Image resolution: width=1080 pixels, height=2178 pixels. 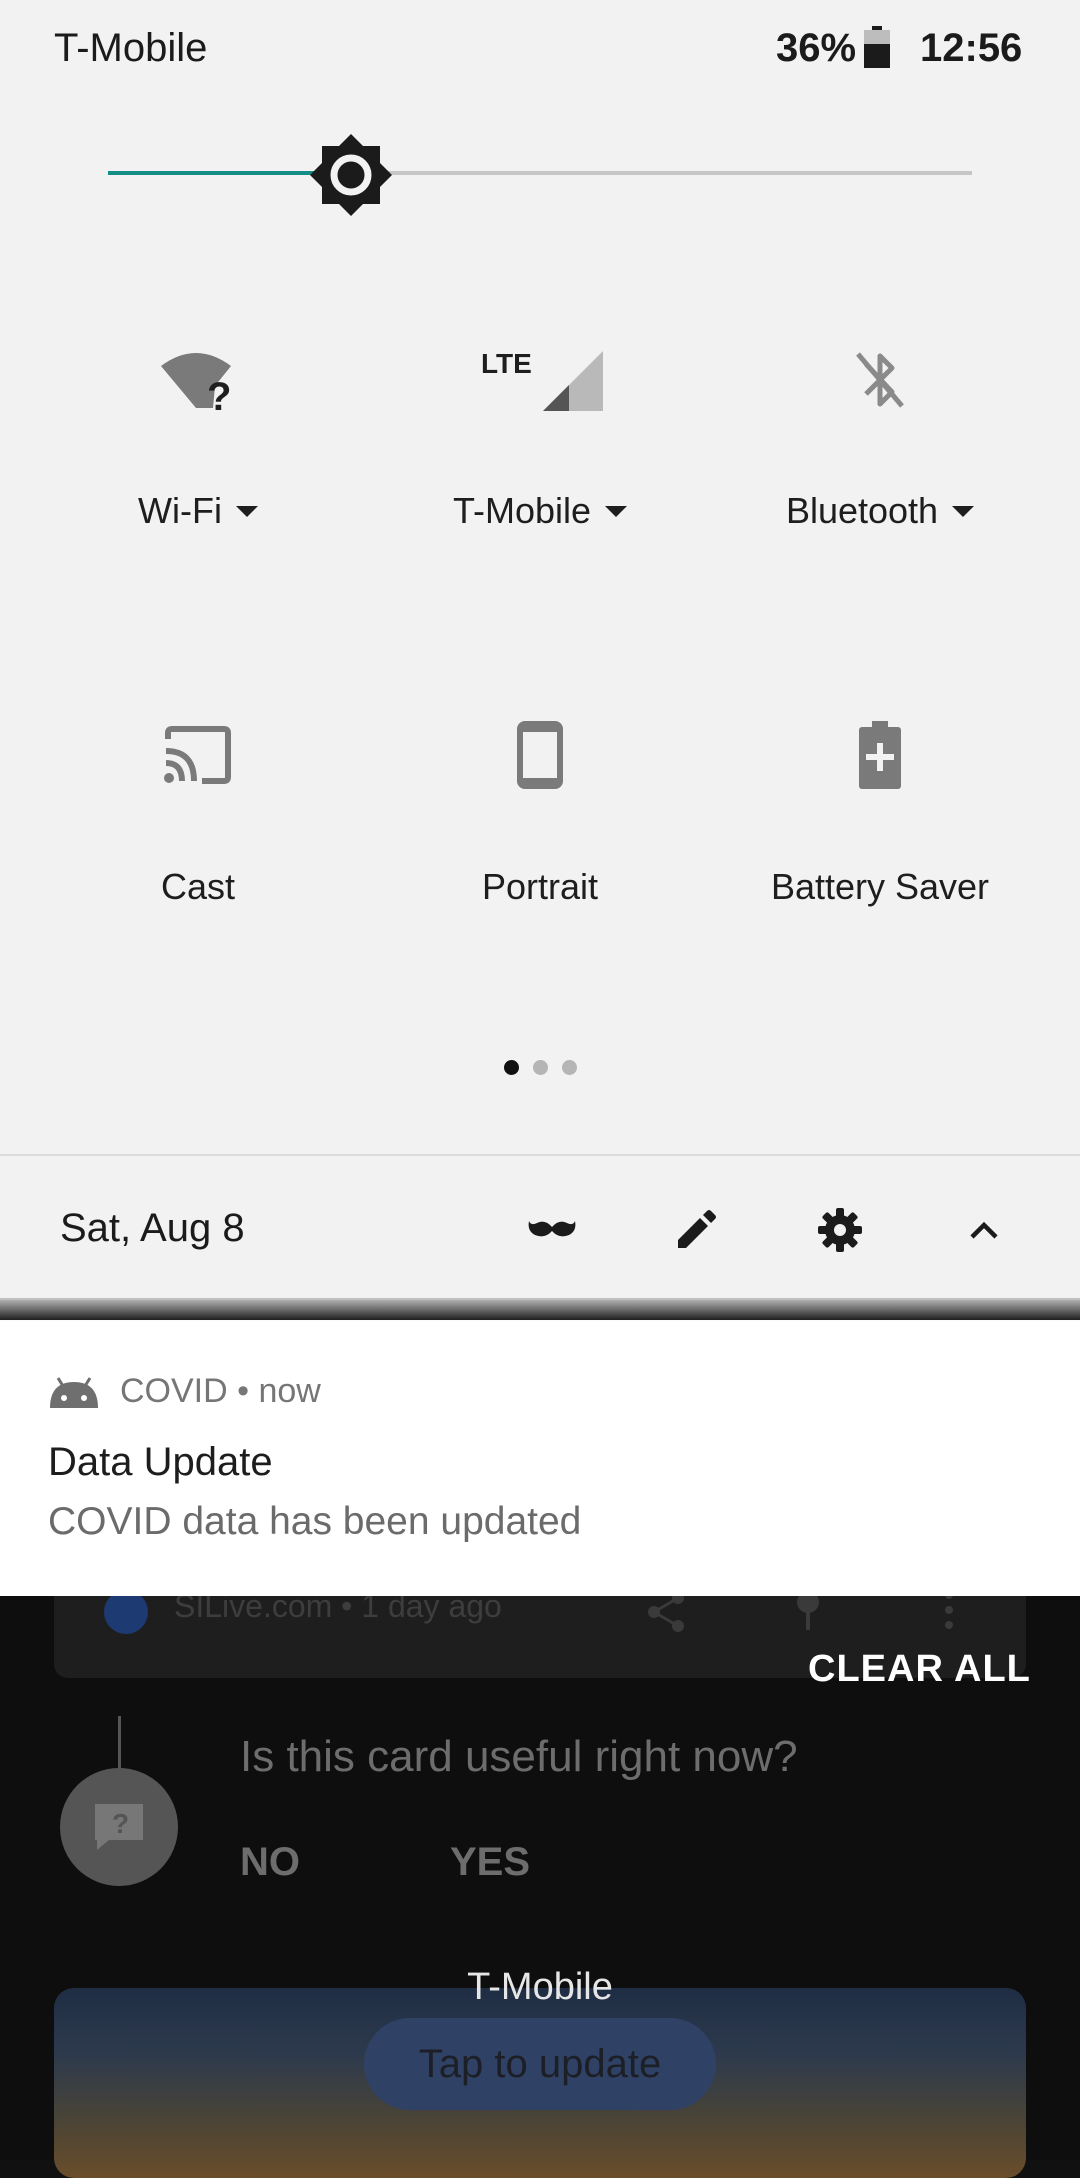 I want to click on share-icon, so click(x=666, y=1614).